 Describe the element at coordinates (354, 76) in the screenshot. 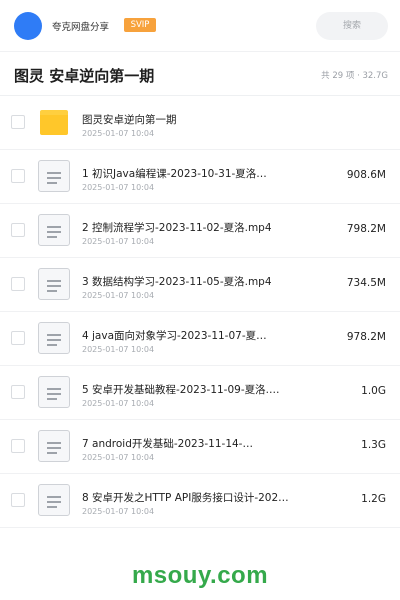

I see `item-count-summary: 共 29 项 · 32.7G` at that location.